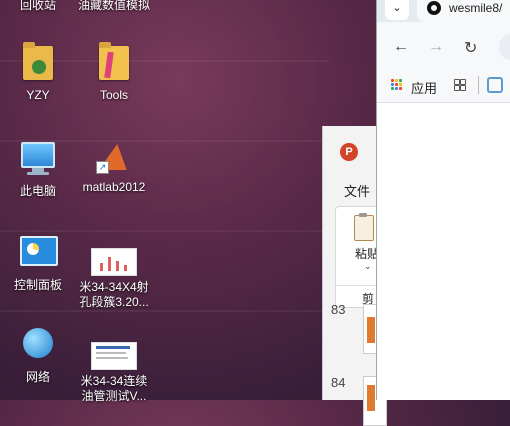 The image size is (510, 426). I want to click on desktop-icon-reservoir-sim: 油藏数值模拟, so click(114, 6).